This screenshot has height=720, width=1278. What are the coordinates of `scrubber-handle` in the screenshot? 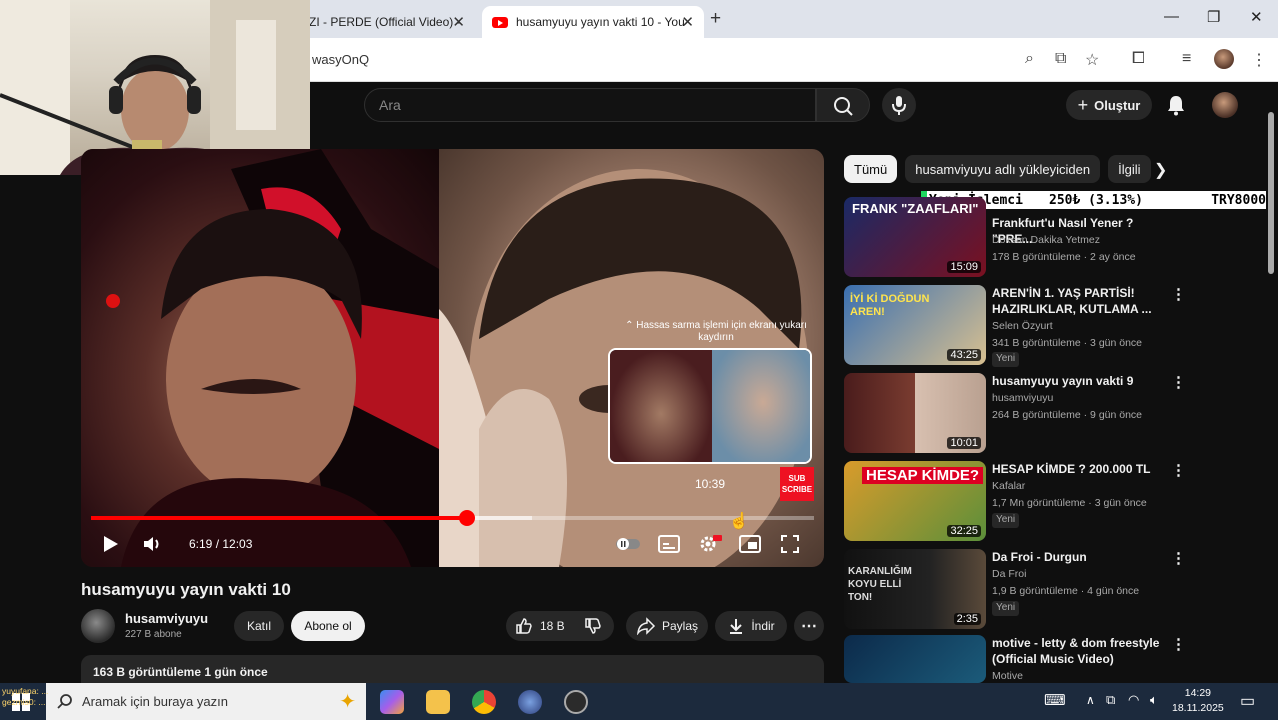 It's located at (466, 518).